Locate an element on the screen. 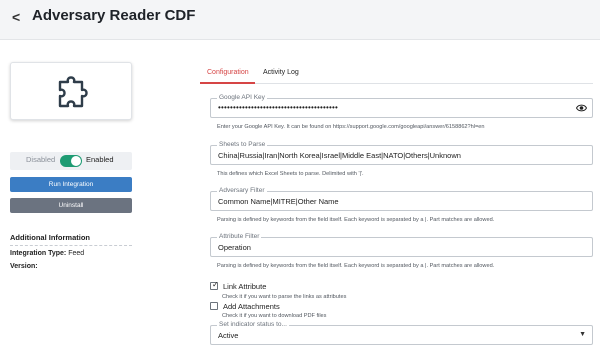 This screenshot has width=600, height=353. chevron-left-icon: < is located at coordinates (16, 17).